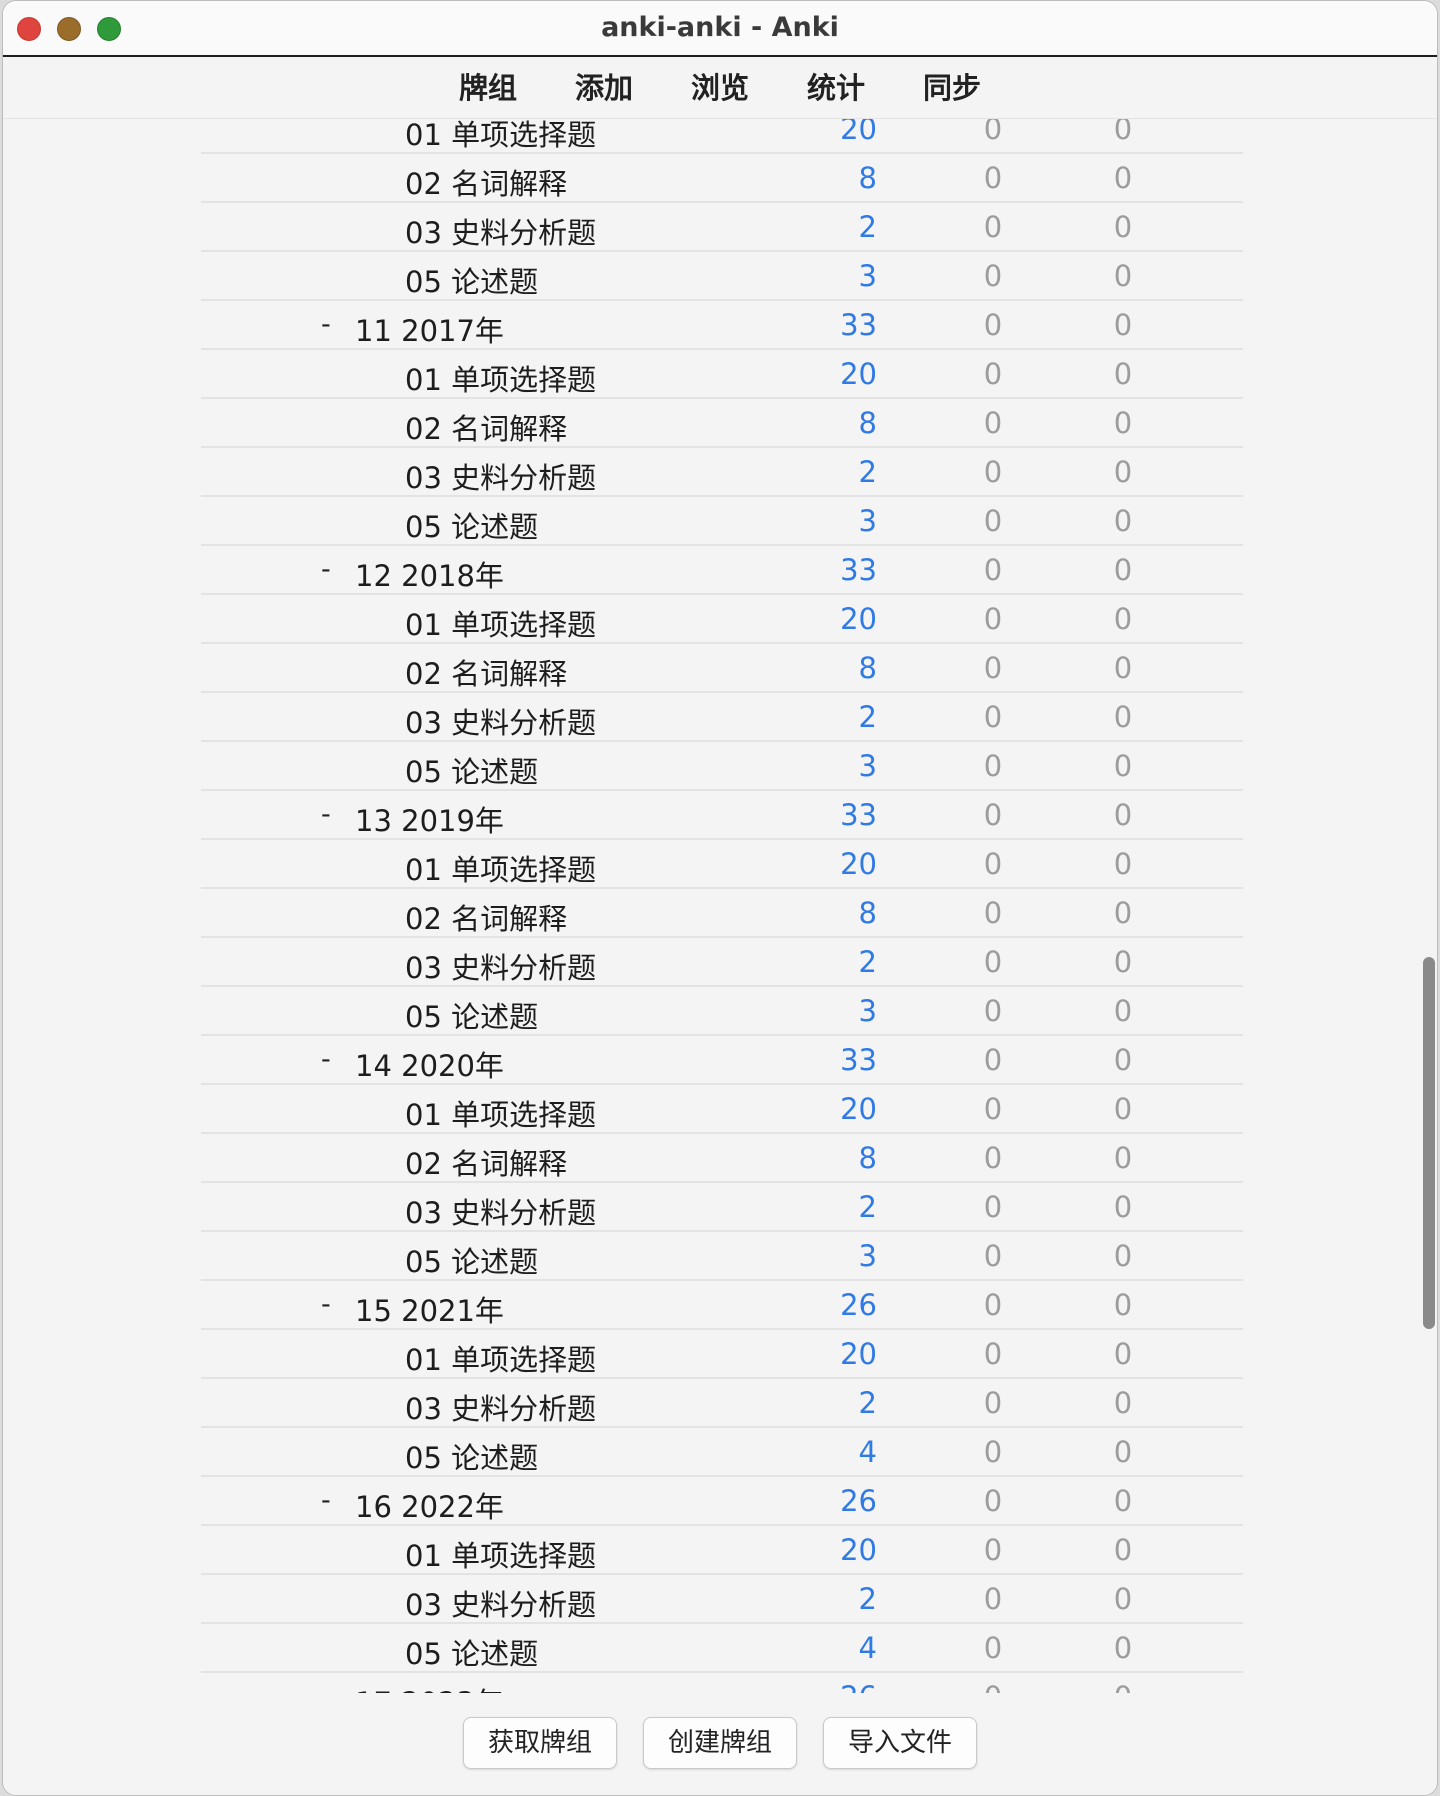 The image size is (1440, 1796). I want to click on new-count: 3, so click(867, 766).